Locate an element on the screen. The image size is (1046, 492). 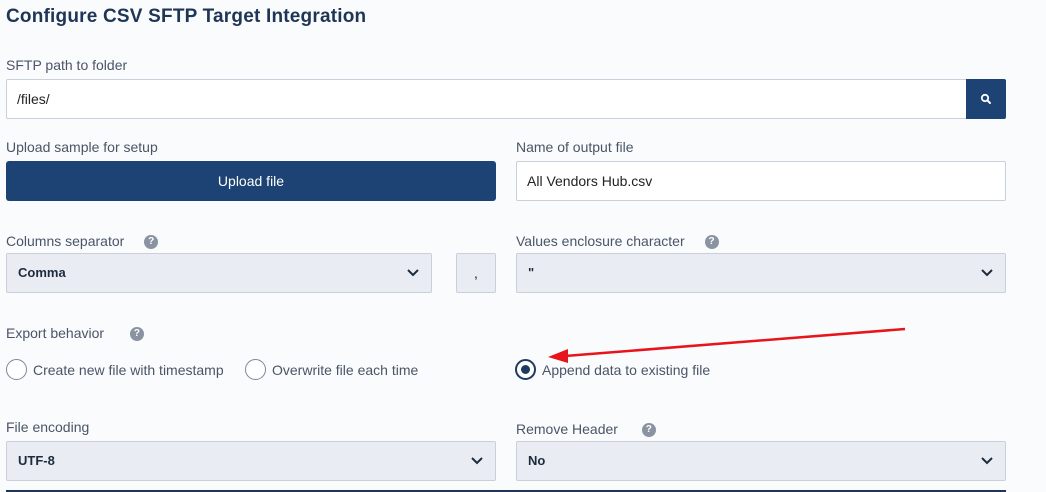
help-icon: ? is located at coordinates (648, 430).